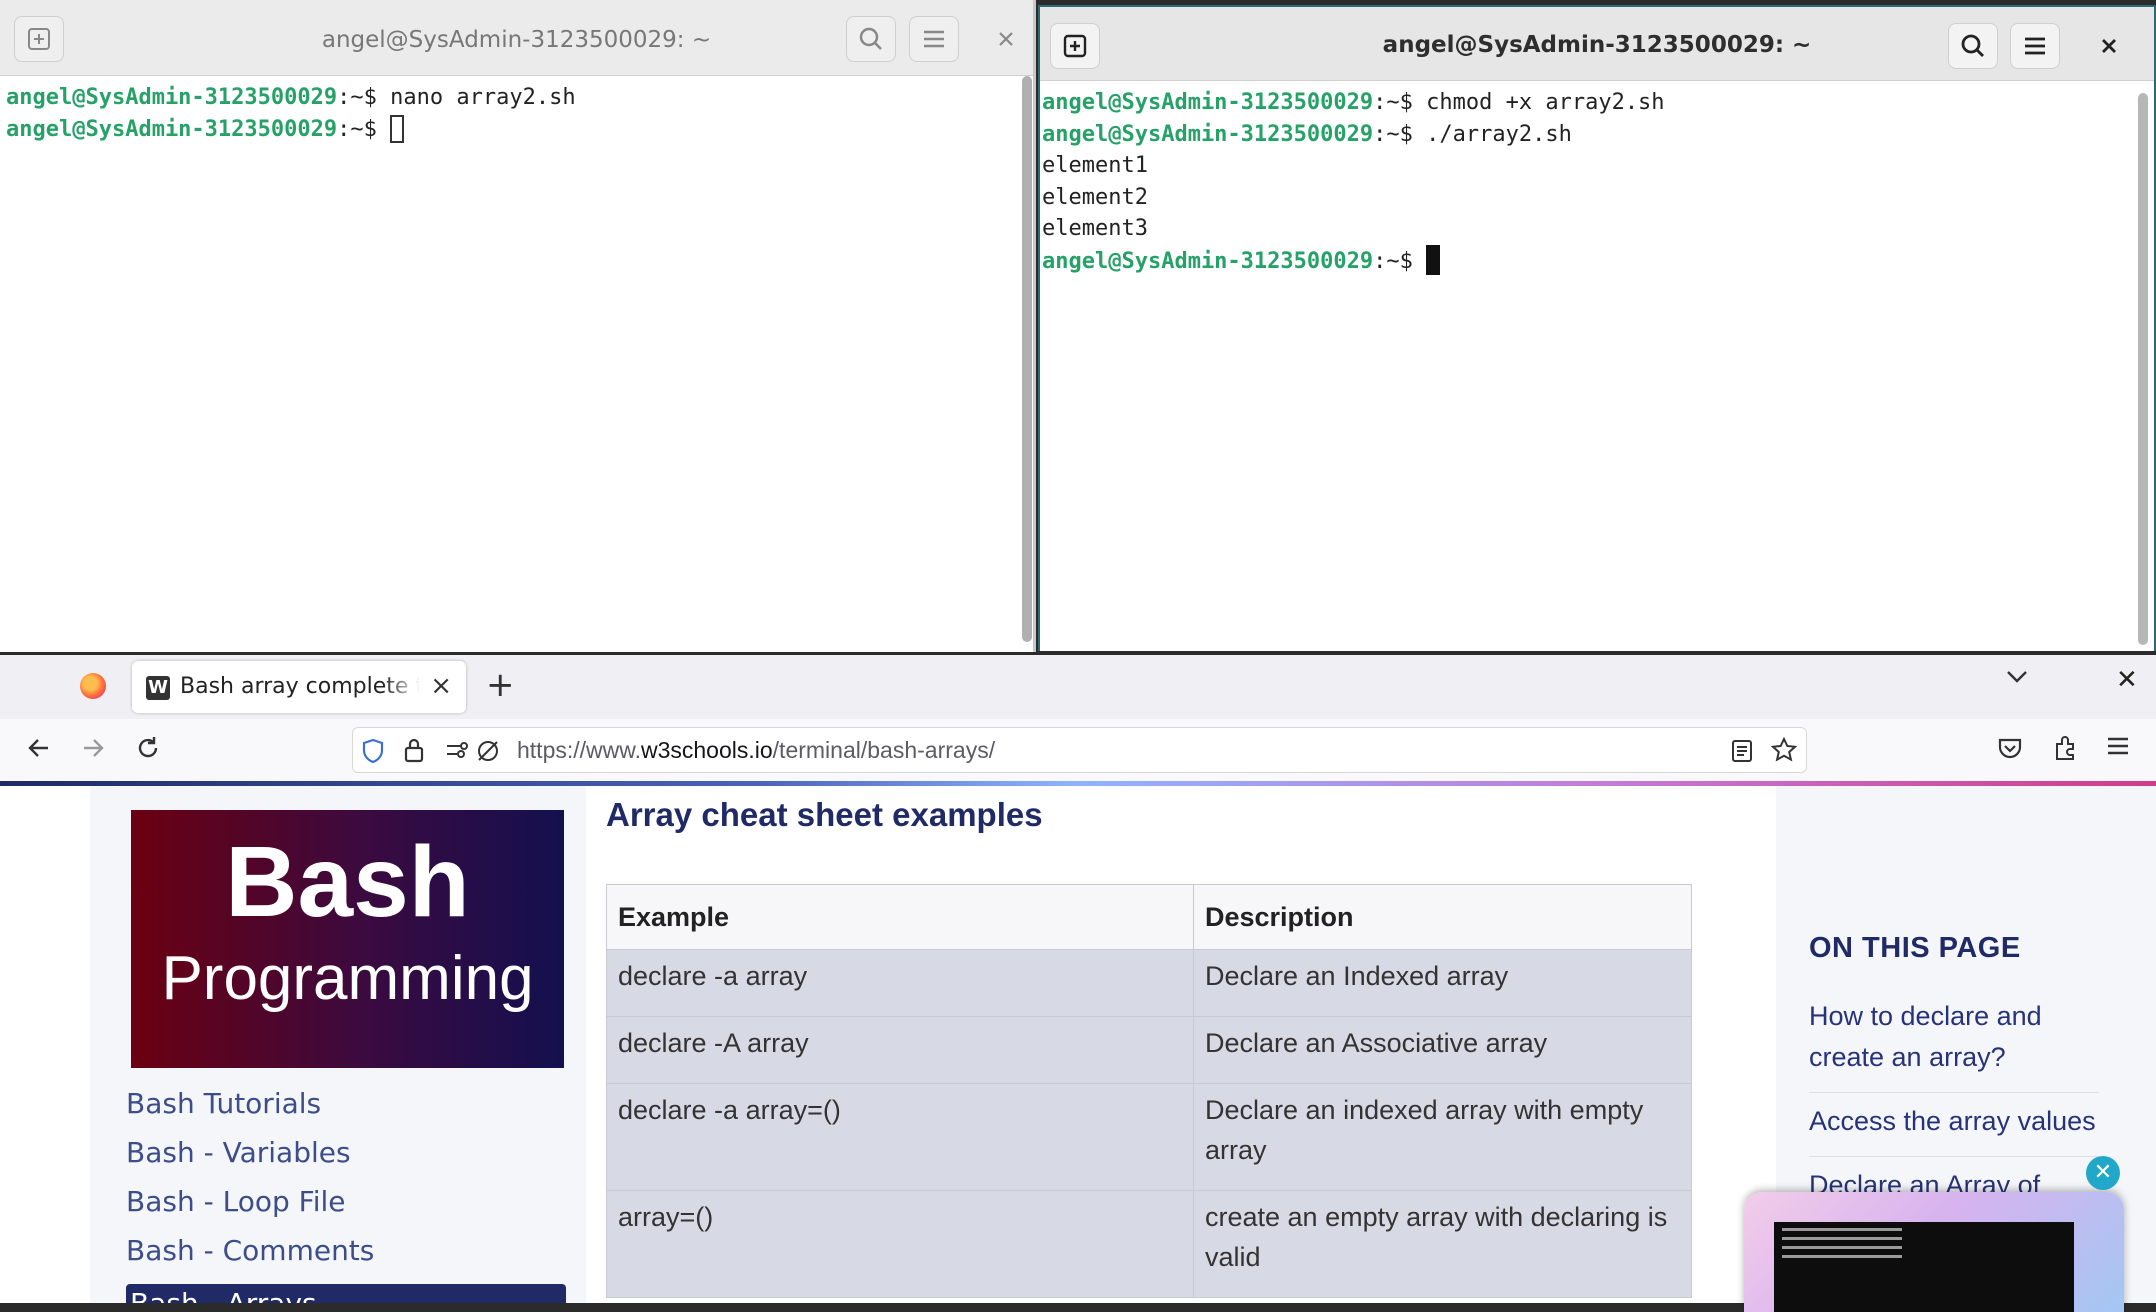  What do you see at coordinates (1078, 687) in the screenshot?
I see `tab-bar: W Bash array complete tutorial × + ✕` at bounding box center [1078, 687].